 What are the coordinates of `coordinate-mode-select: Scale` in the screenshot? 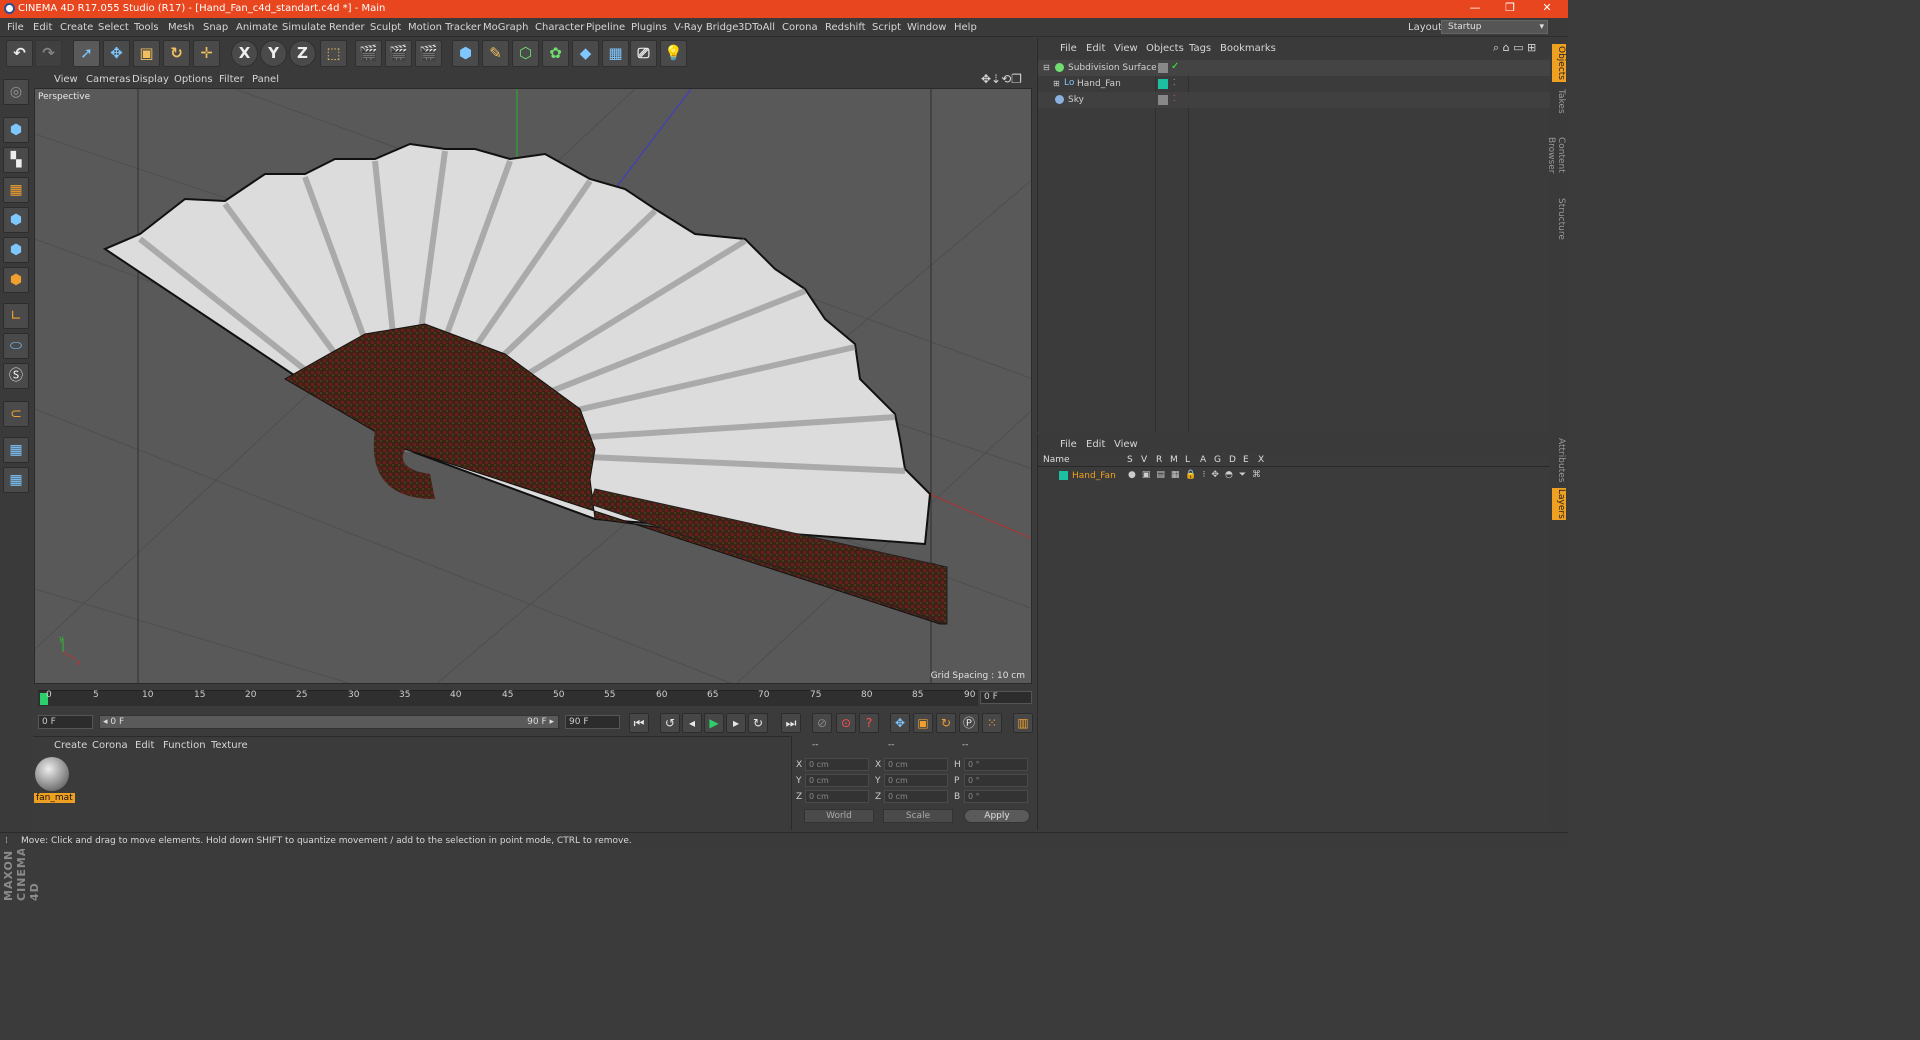 It's located at (918, 816).